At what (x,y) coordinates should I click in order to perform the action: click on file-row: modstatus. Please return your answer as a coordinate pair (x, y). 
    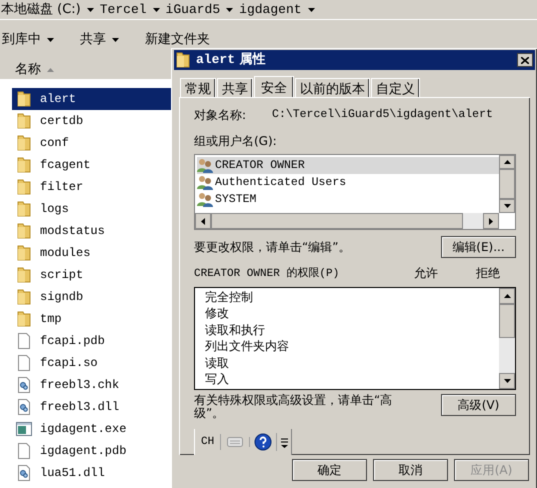
    Looking at the image, I should click on (92, 231).